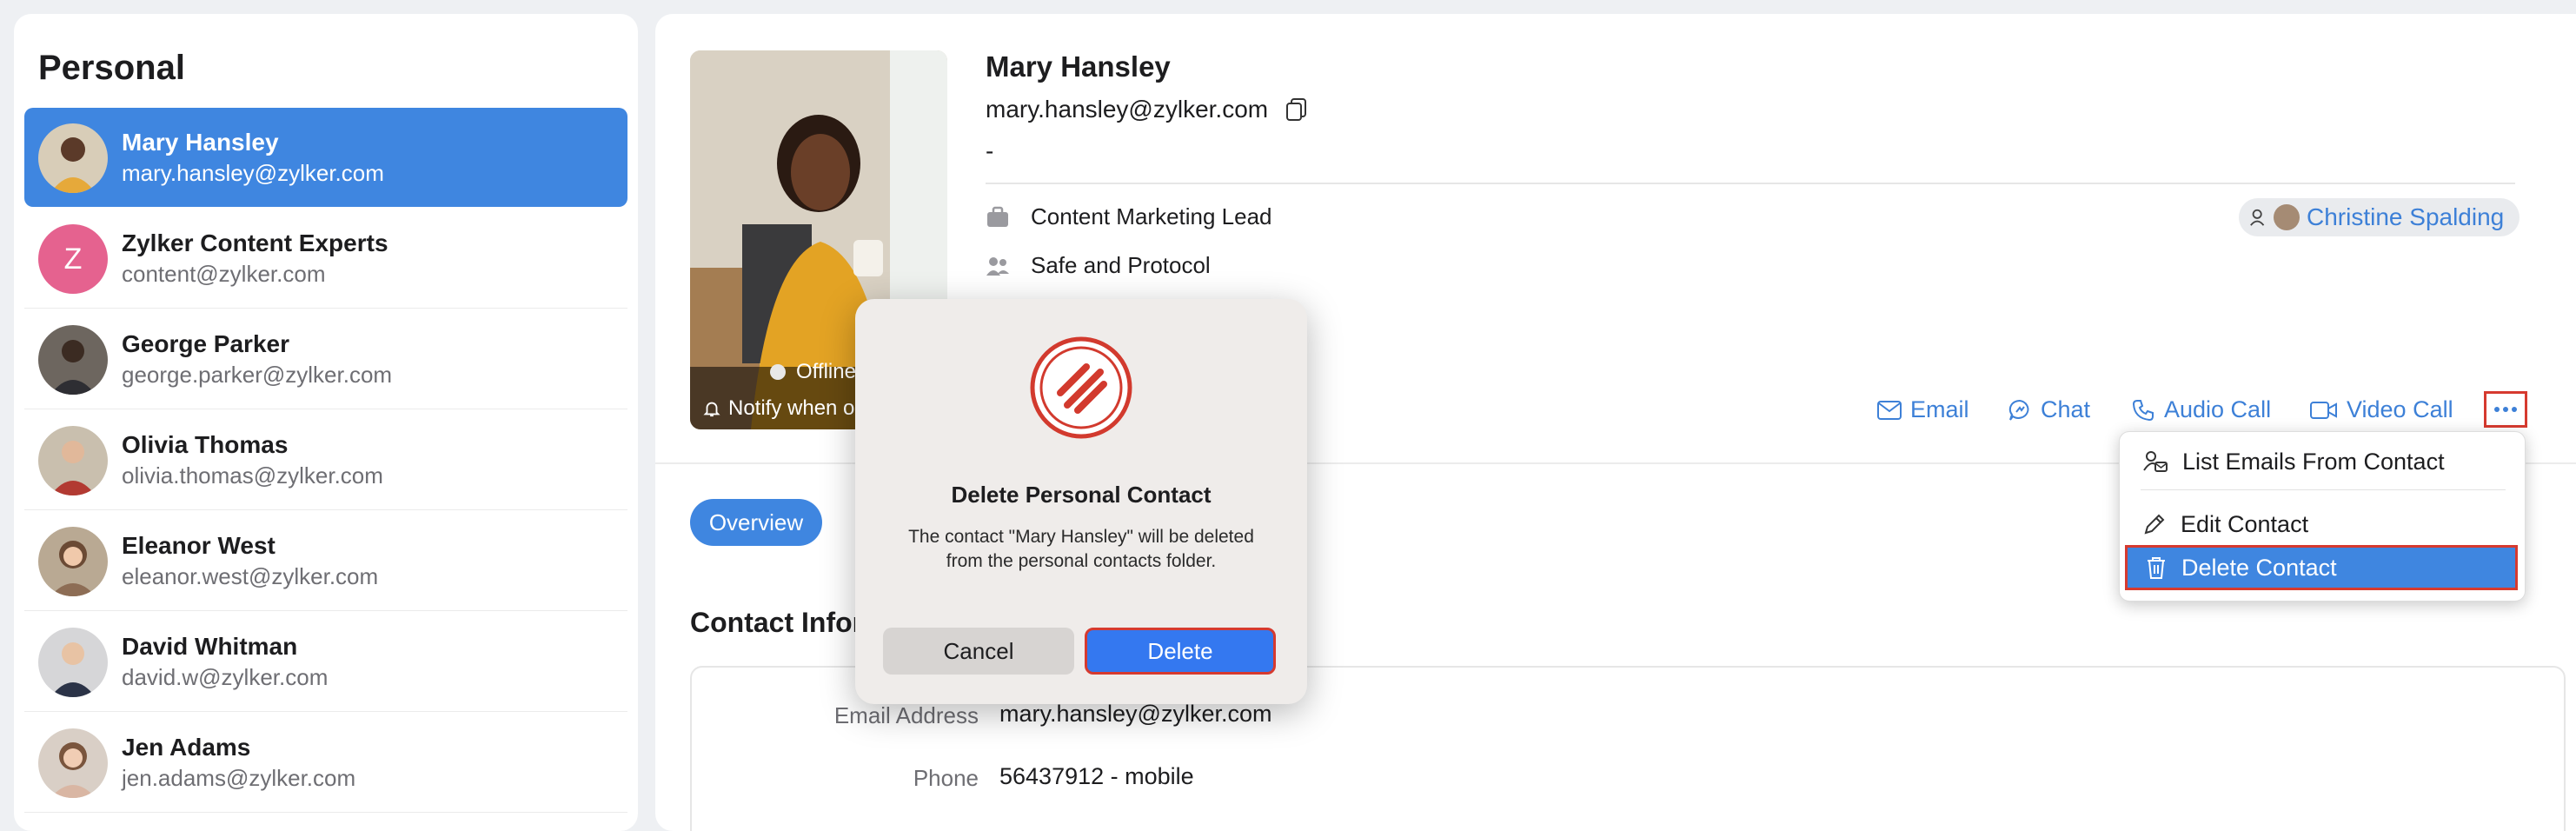 This screenshot has width=2576, height=831. I want to click on contact-mail-icon, so click(2155, 461).